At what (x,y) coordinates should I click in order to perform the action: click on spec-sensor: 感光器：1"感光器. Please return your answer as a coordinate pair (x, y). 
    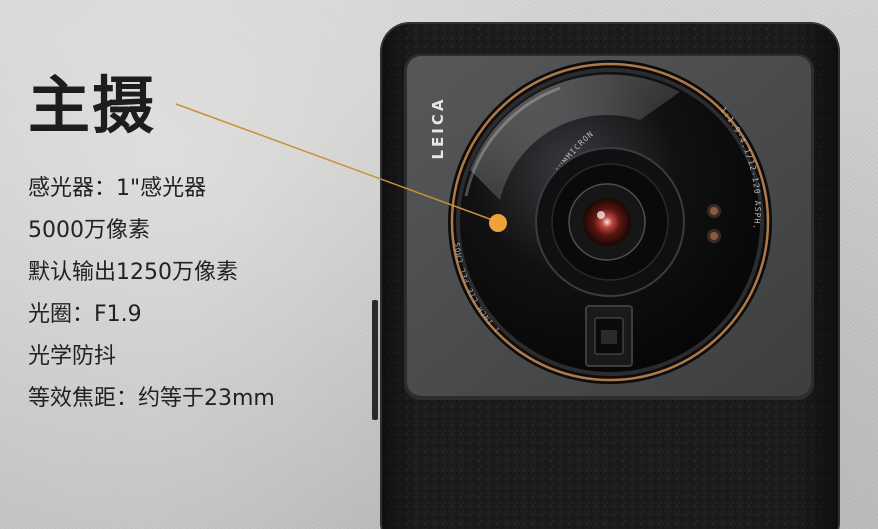
    Looking at the image, I should click on (117, 188).